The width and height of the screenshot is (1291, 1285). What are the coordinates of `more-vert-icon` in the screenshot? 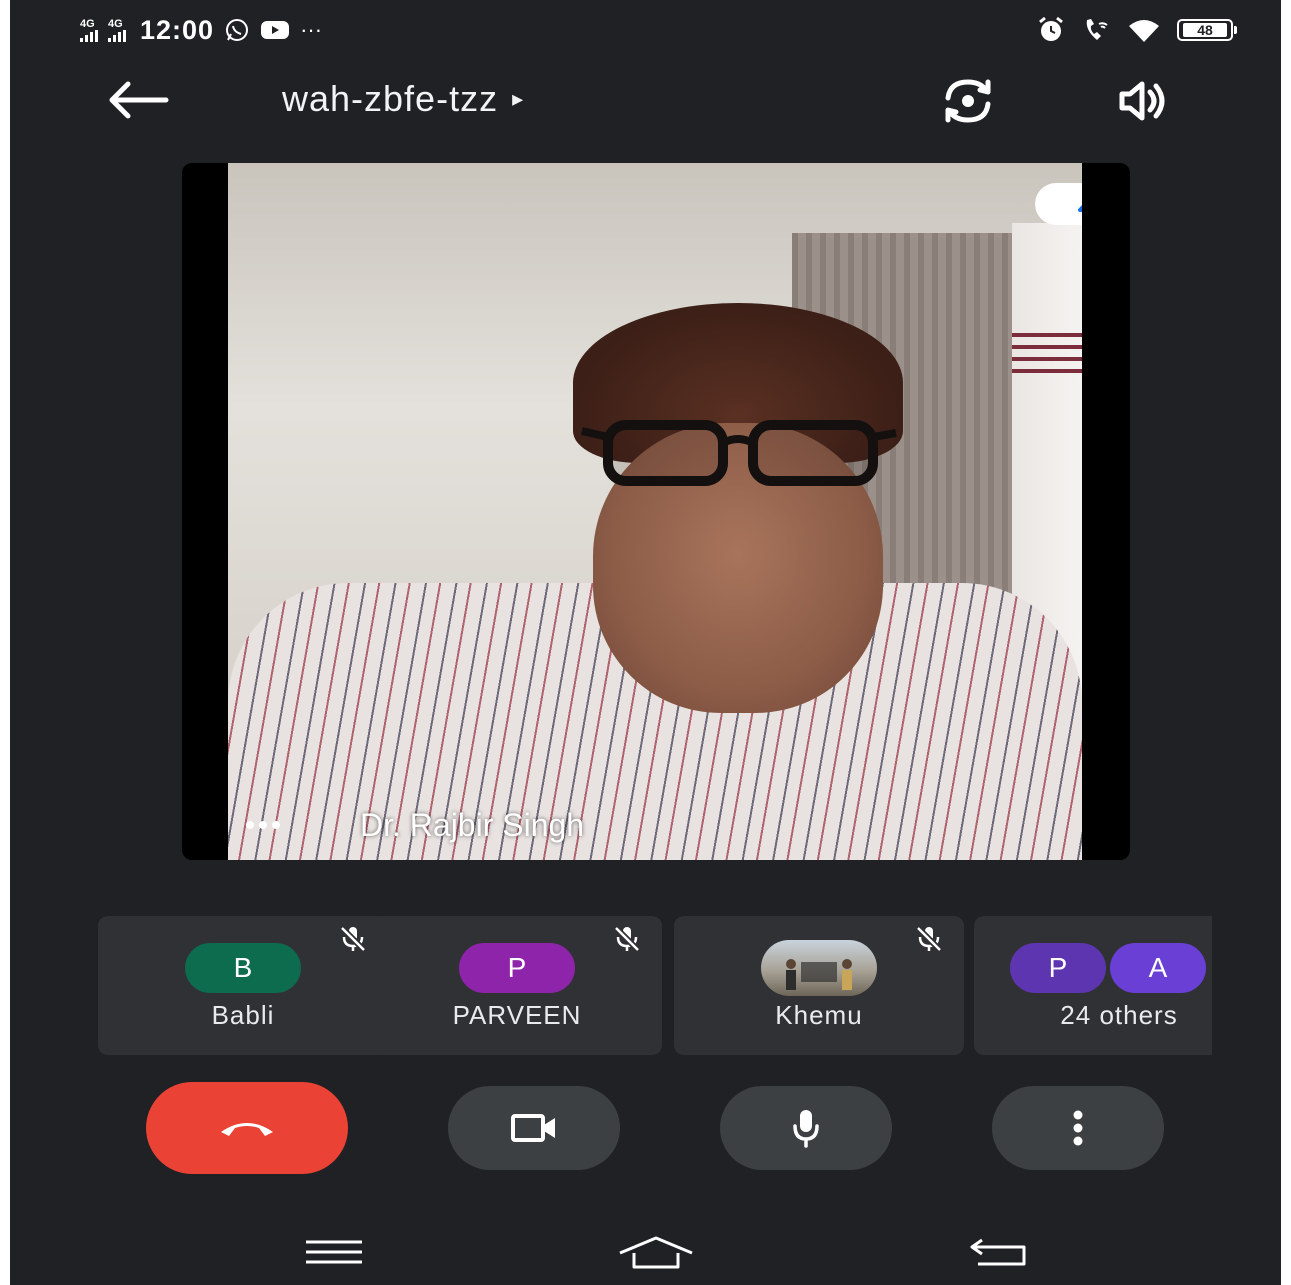 It's located at (1078, 1128).